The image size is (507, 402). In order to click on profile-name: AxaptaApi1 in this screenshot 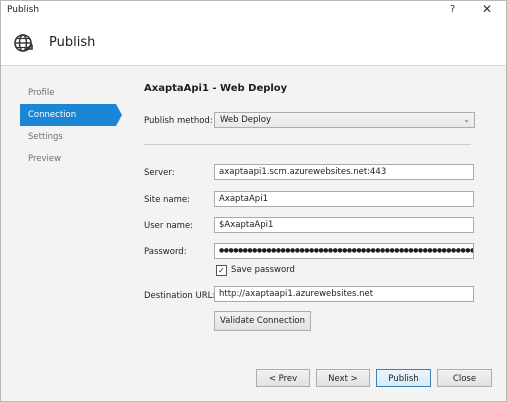, I will do `click(176, 88)`.